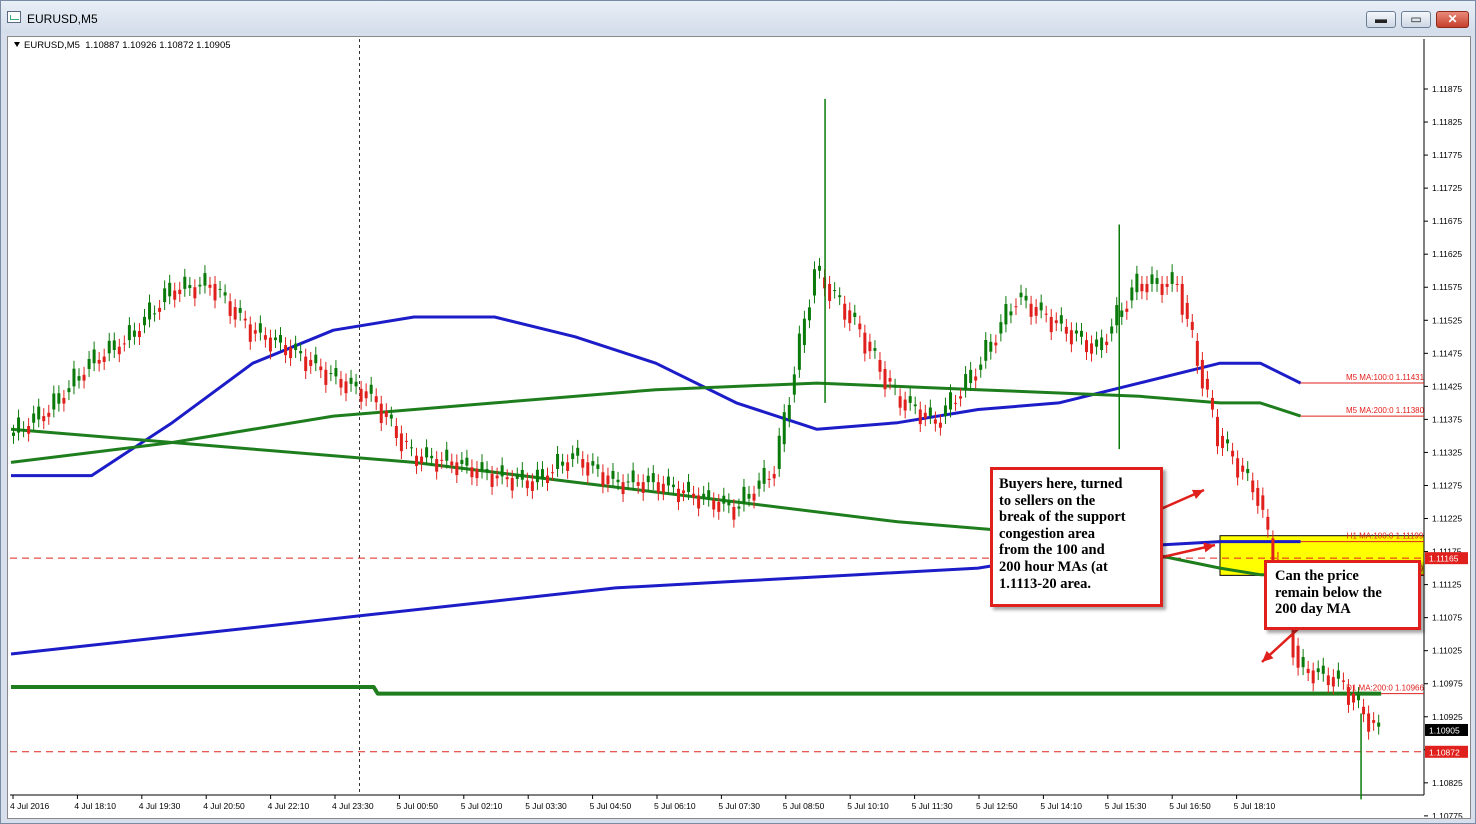 The width and height of the screenshot is (1476, 824). Describe the element at coordinates (1062, 517) in the screenshot. I see `annotation-line: break of the support` at that location.